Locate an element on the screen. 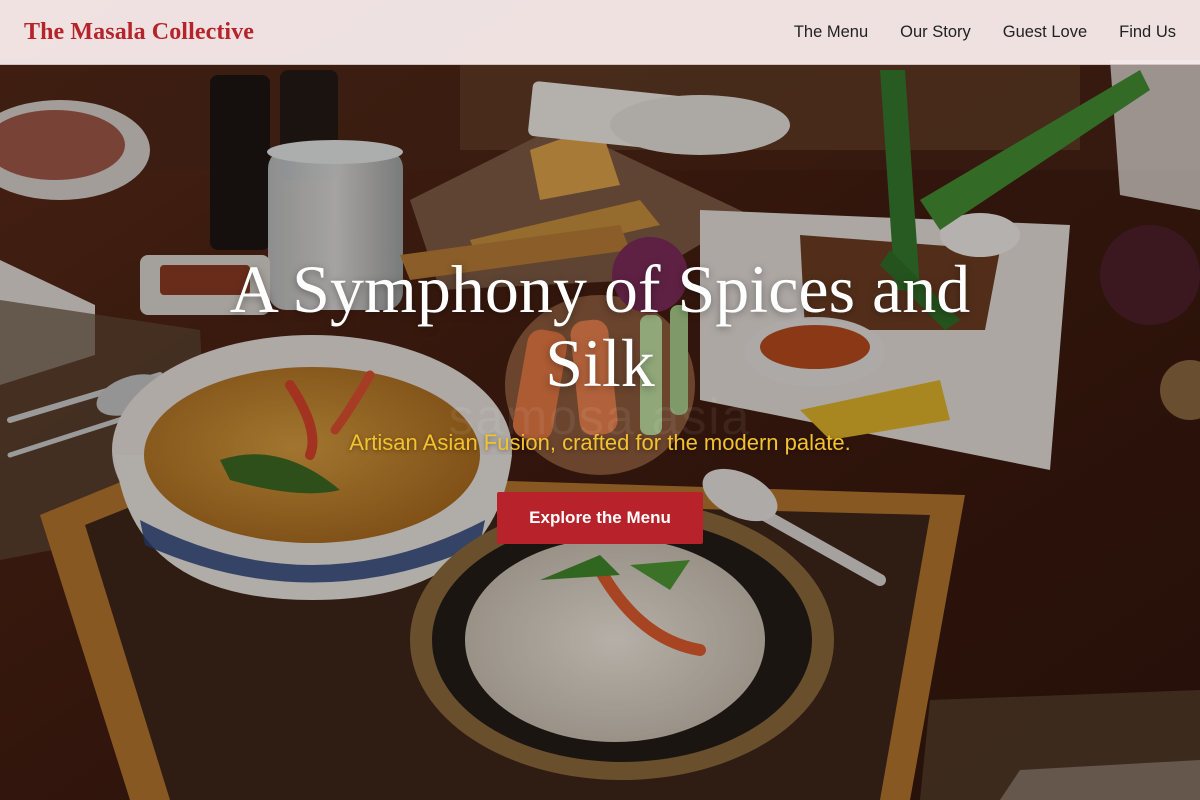 This screenshot has width=1200, height=800. nav-link-guest-love: Guest Love is located at coordinates (1045, 32).